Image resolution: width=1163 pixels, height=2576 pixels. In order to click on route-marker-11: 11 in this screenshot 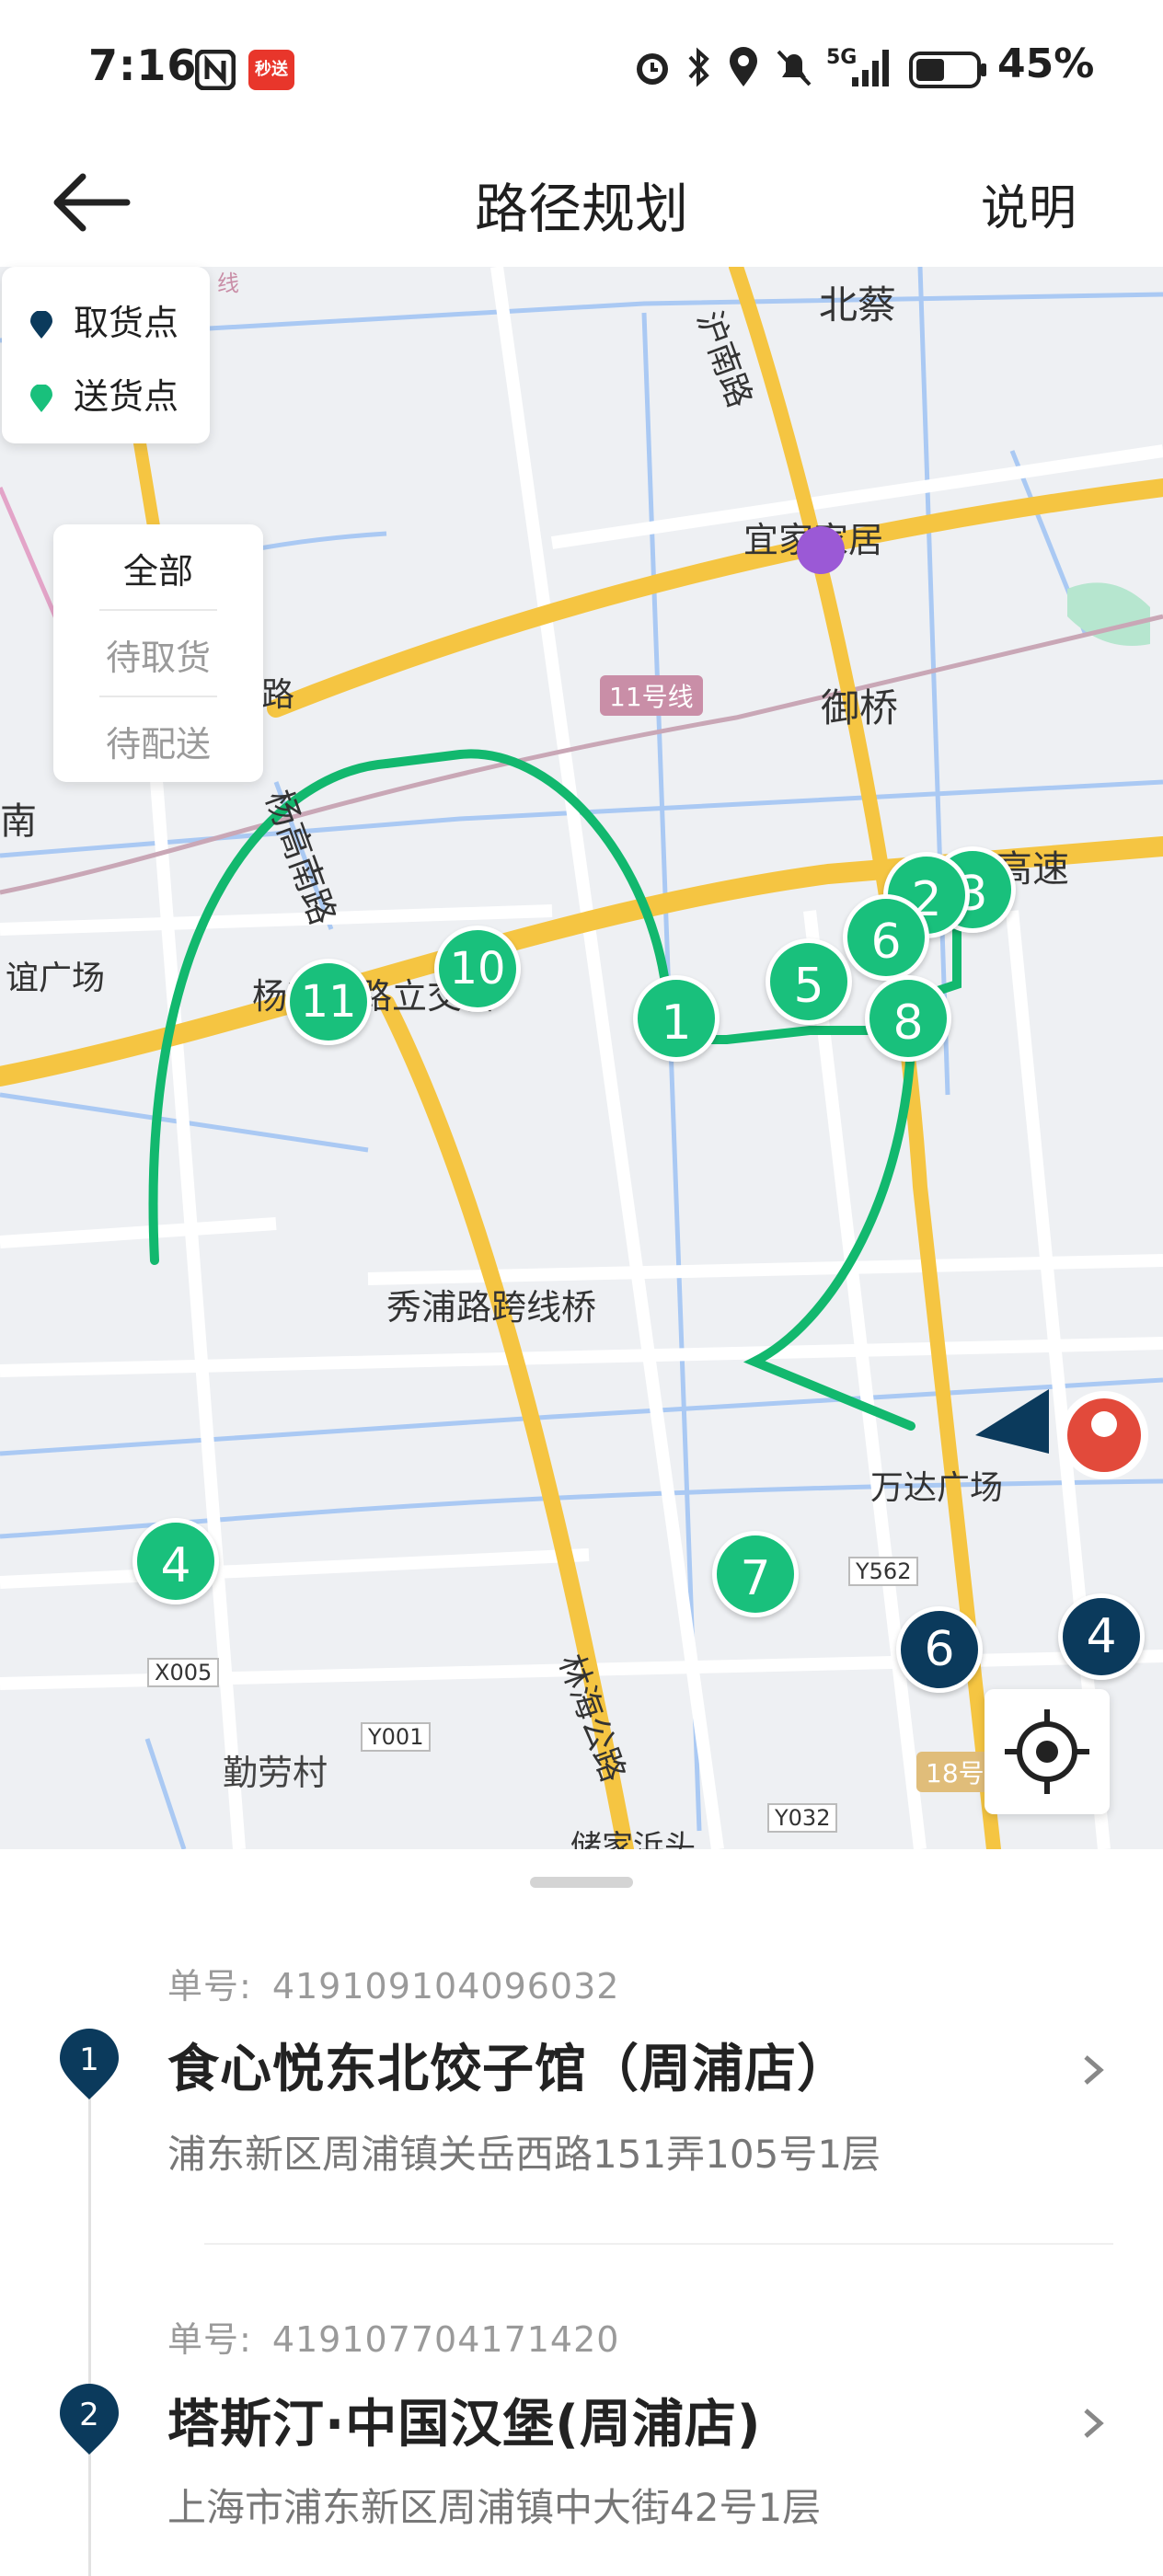, I will do `click(328, 1002)`.